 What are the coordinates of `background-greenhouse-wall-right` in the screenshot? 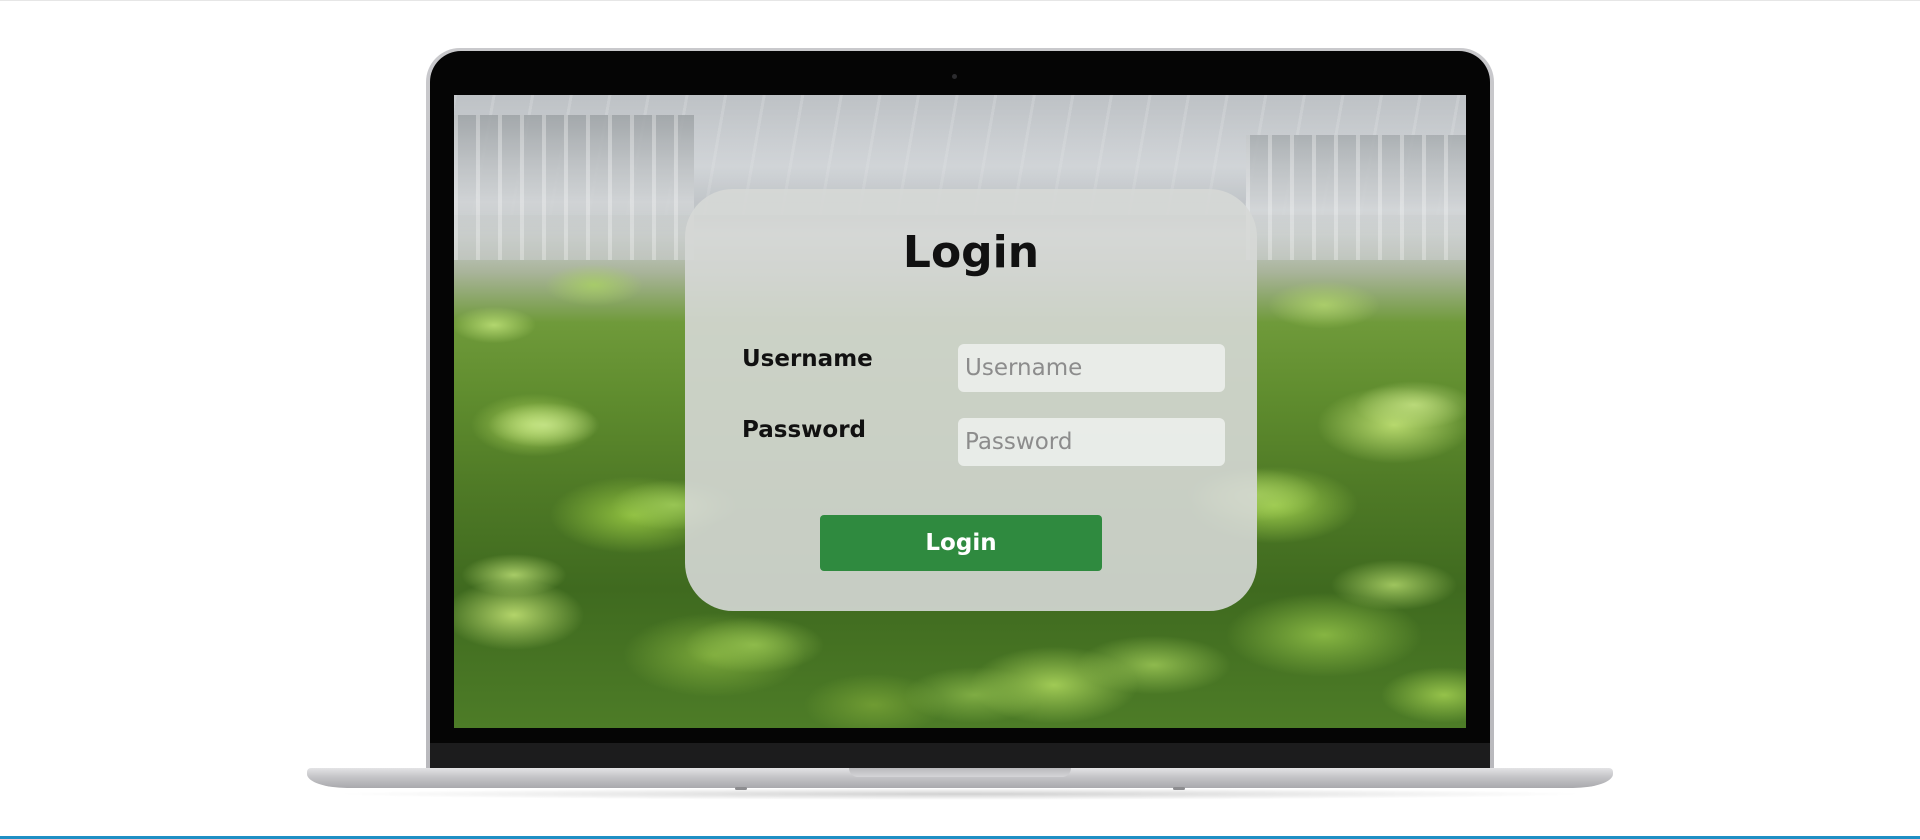 It's located at (1356, 197).